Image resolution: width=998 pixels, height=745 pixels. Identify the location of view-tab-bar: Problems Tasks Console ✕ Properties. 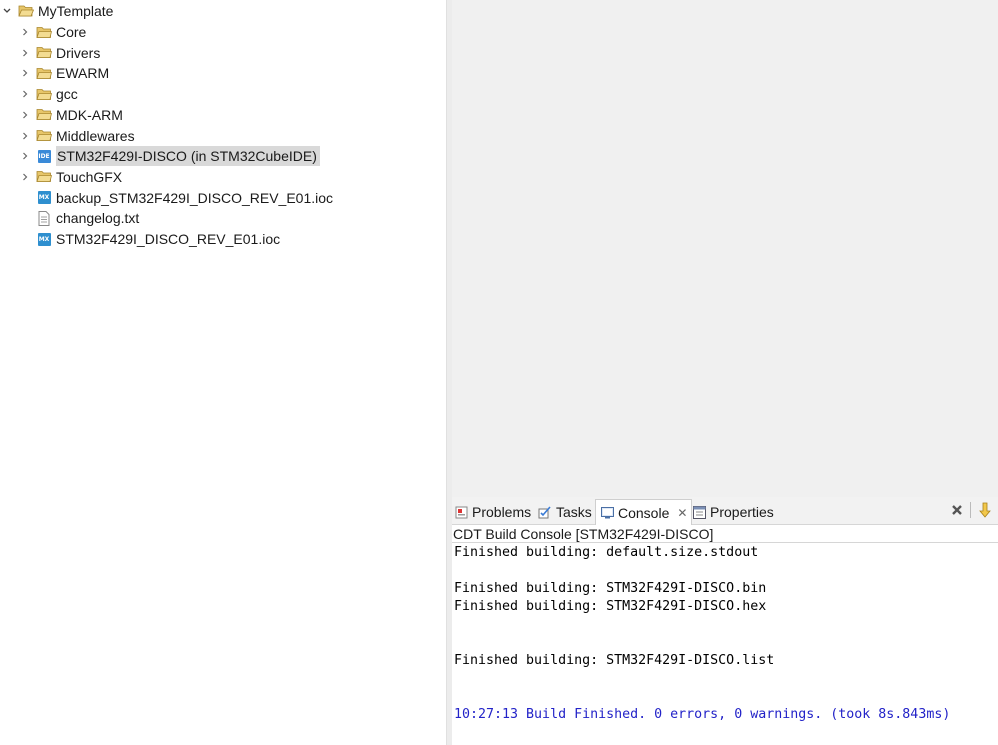
(725, 511).